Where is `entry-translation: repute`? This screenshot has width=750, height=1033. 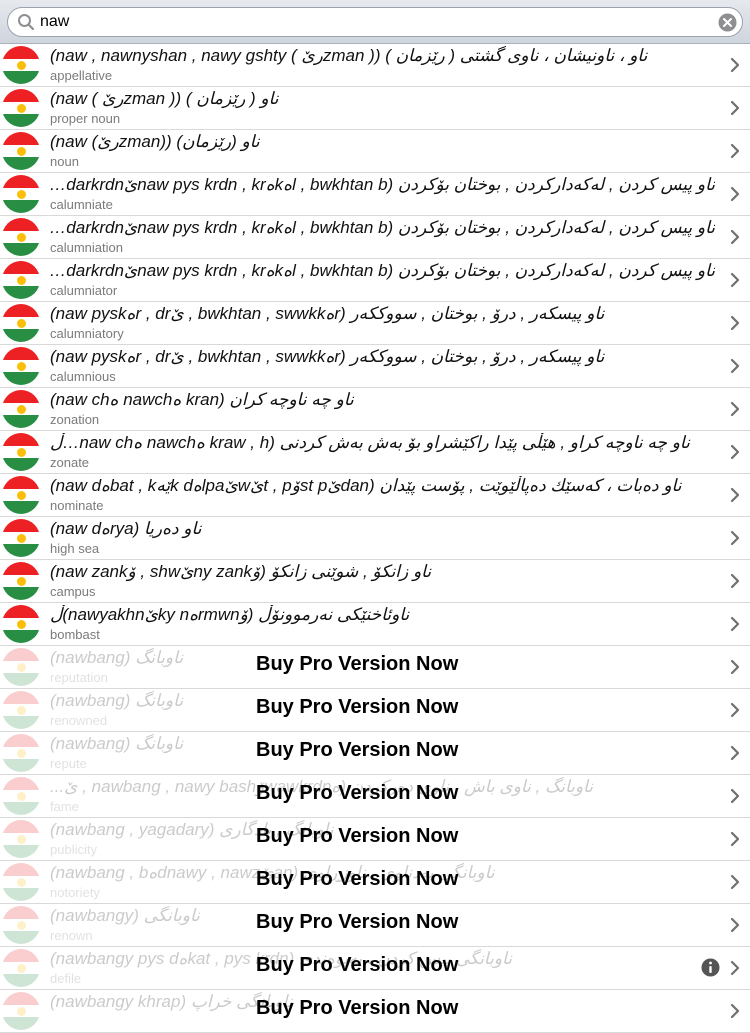 entry-translation: repute is located at coordinates (68, 763).